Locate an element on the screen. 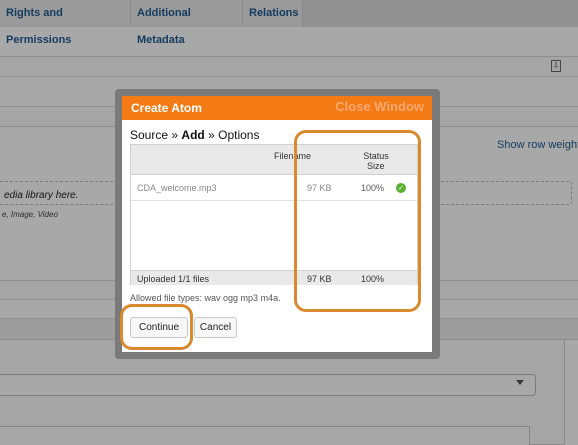 The width and height of the screenshot is (578, 445). column-size: Size is located at coordinates (376, 166).